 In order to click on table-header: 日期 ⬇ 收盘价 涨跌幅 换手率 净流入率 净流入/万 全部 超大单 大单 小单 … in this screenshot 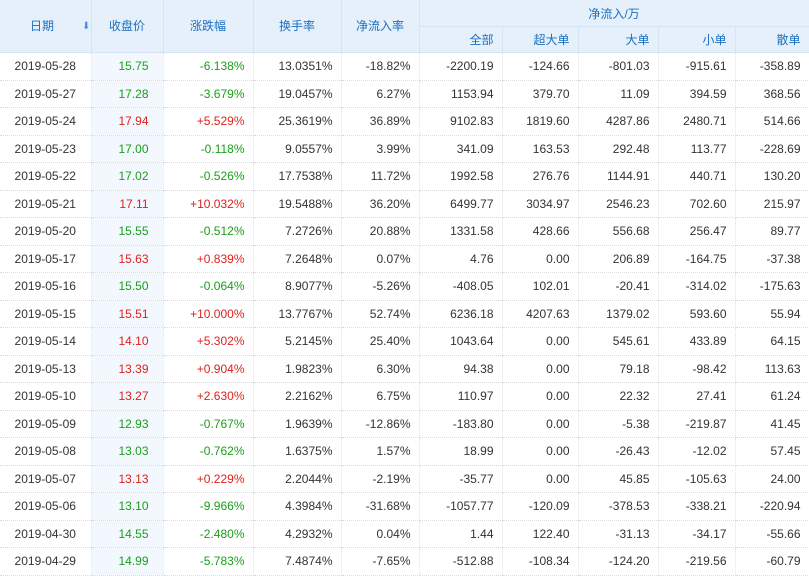, I will do `click(404, 26)`.